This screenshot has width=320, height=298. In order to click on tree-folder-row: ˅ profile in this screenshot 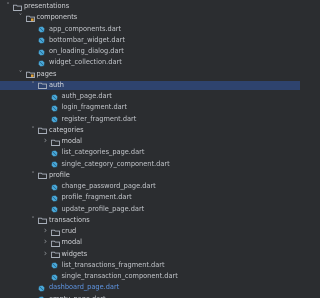, I will do `click(150, 176)`.